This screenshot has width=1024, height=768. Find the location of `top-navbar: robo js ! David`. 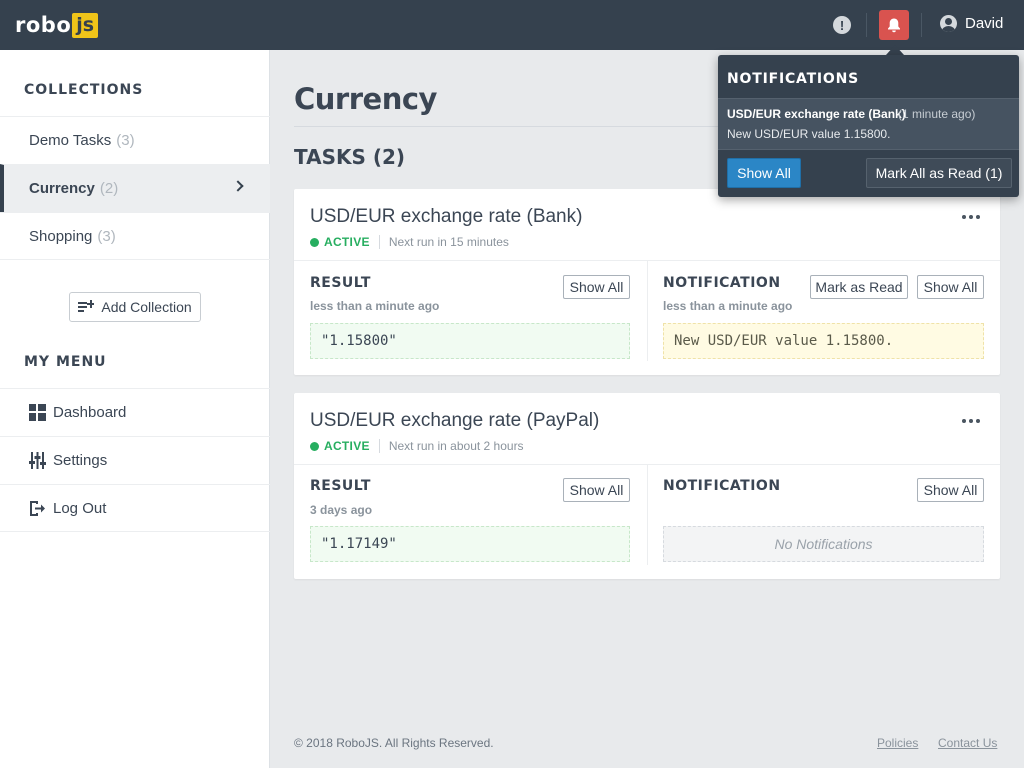

top-navbar: robo js ! David is located at coordinates (512, 25).